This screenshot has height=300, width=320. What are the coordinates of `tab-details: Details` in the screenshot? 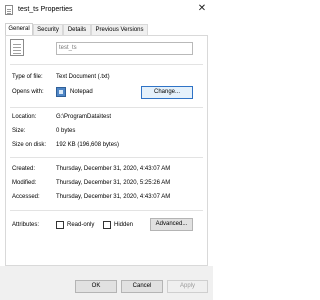 It's located at (77, 29).